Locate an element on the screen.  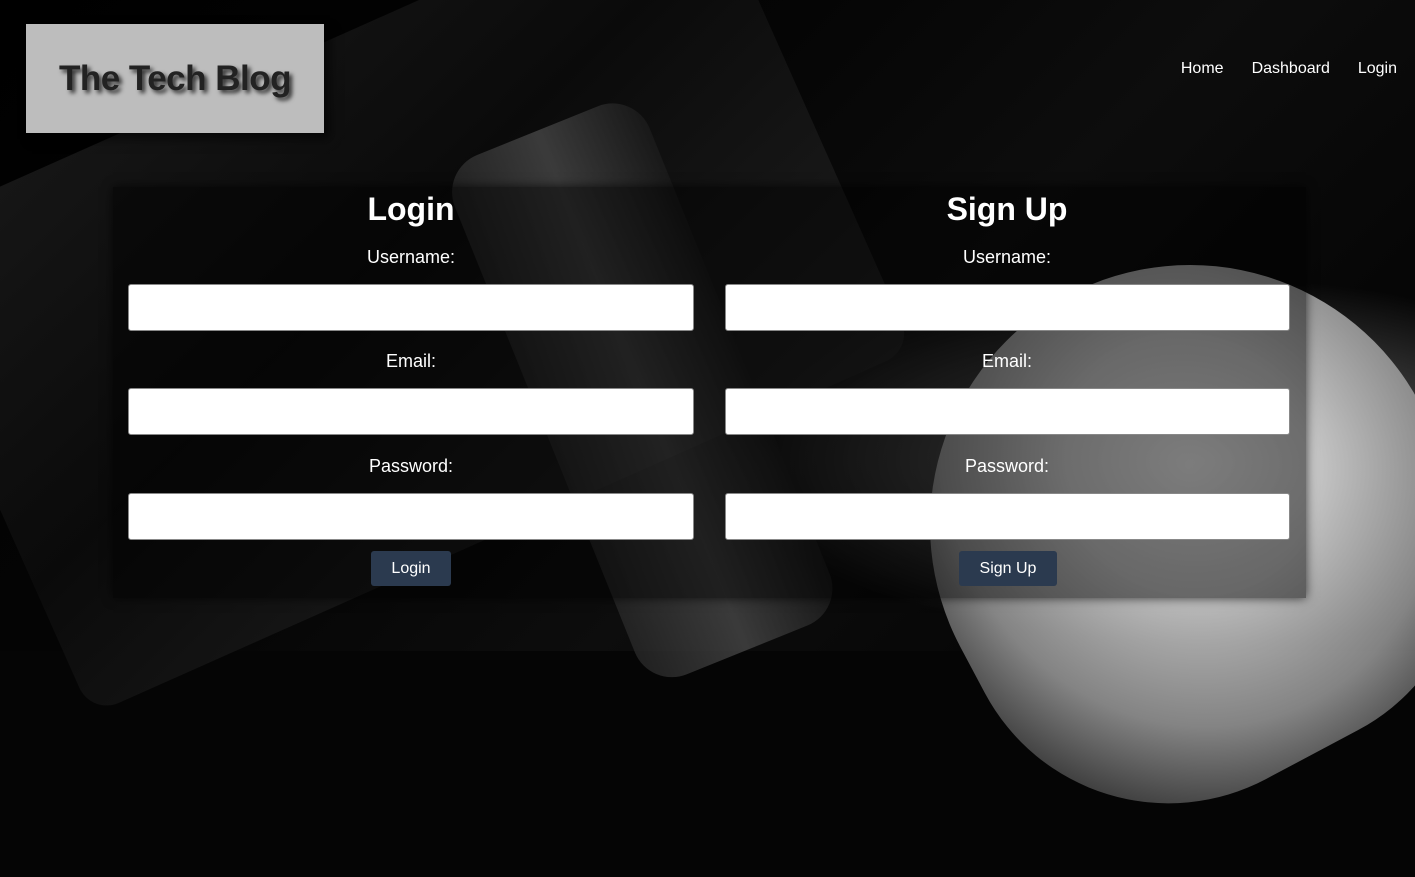
login-username-label: Username: is located at coordinates (411, 257).